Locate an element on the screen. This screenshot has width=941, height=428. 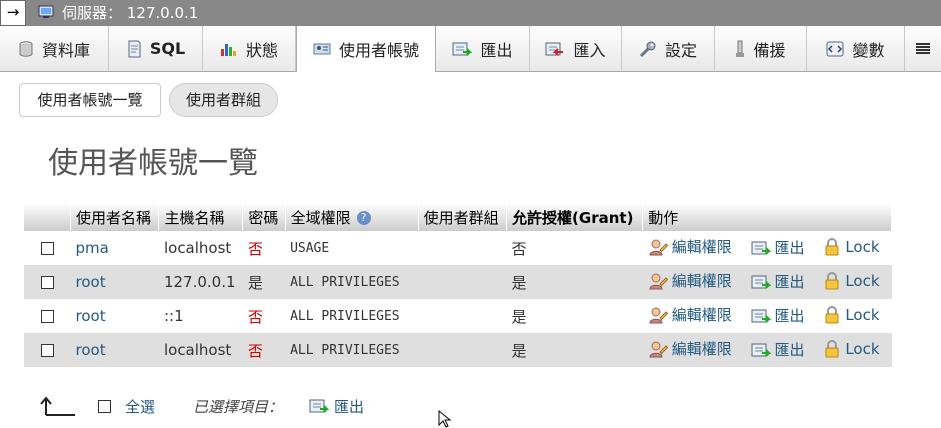
tab-label: 變數 is located at coordinates (868, 50).